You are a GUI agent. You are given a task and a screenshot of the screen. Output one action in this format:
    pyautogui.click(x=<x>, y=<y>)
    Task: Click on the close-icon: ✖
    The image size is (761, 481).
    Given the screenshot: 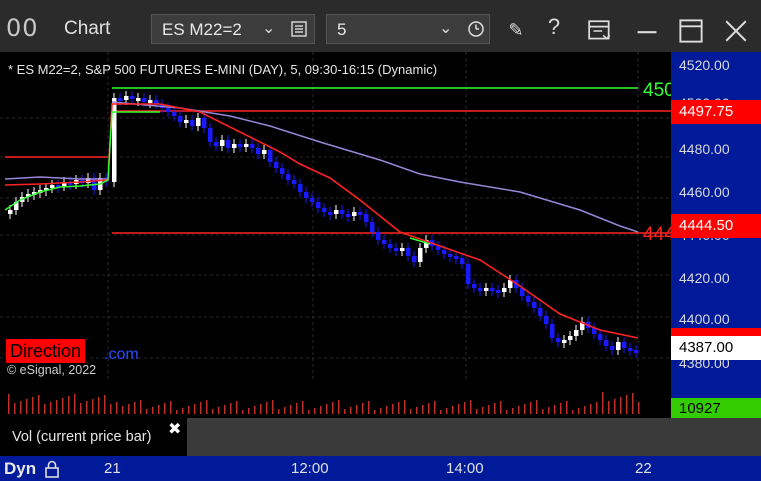 What is the action you would take?
    pyautogui.click(x=174, y=429)
    